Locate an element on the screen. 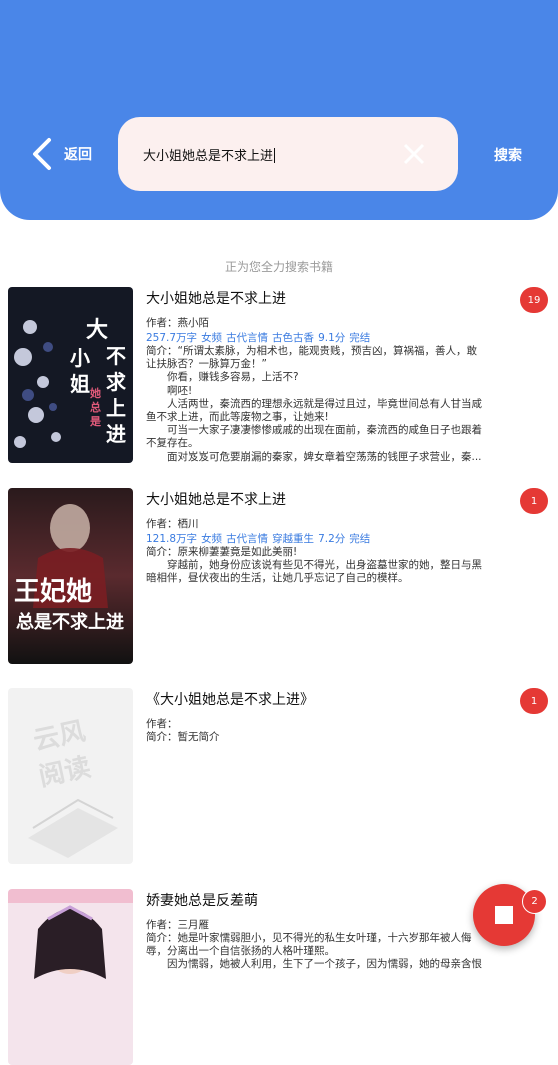 The height and width of the screenshot is (1065, 558). svg-text: 是 is located at coordinates (95, 421).